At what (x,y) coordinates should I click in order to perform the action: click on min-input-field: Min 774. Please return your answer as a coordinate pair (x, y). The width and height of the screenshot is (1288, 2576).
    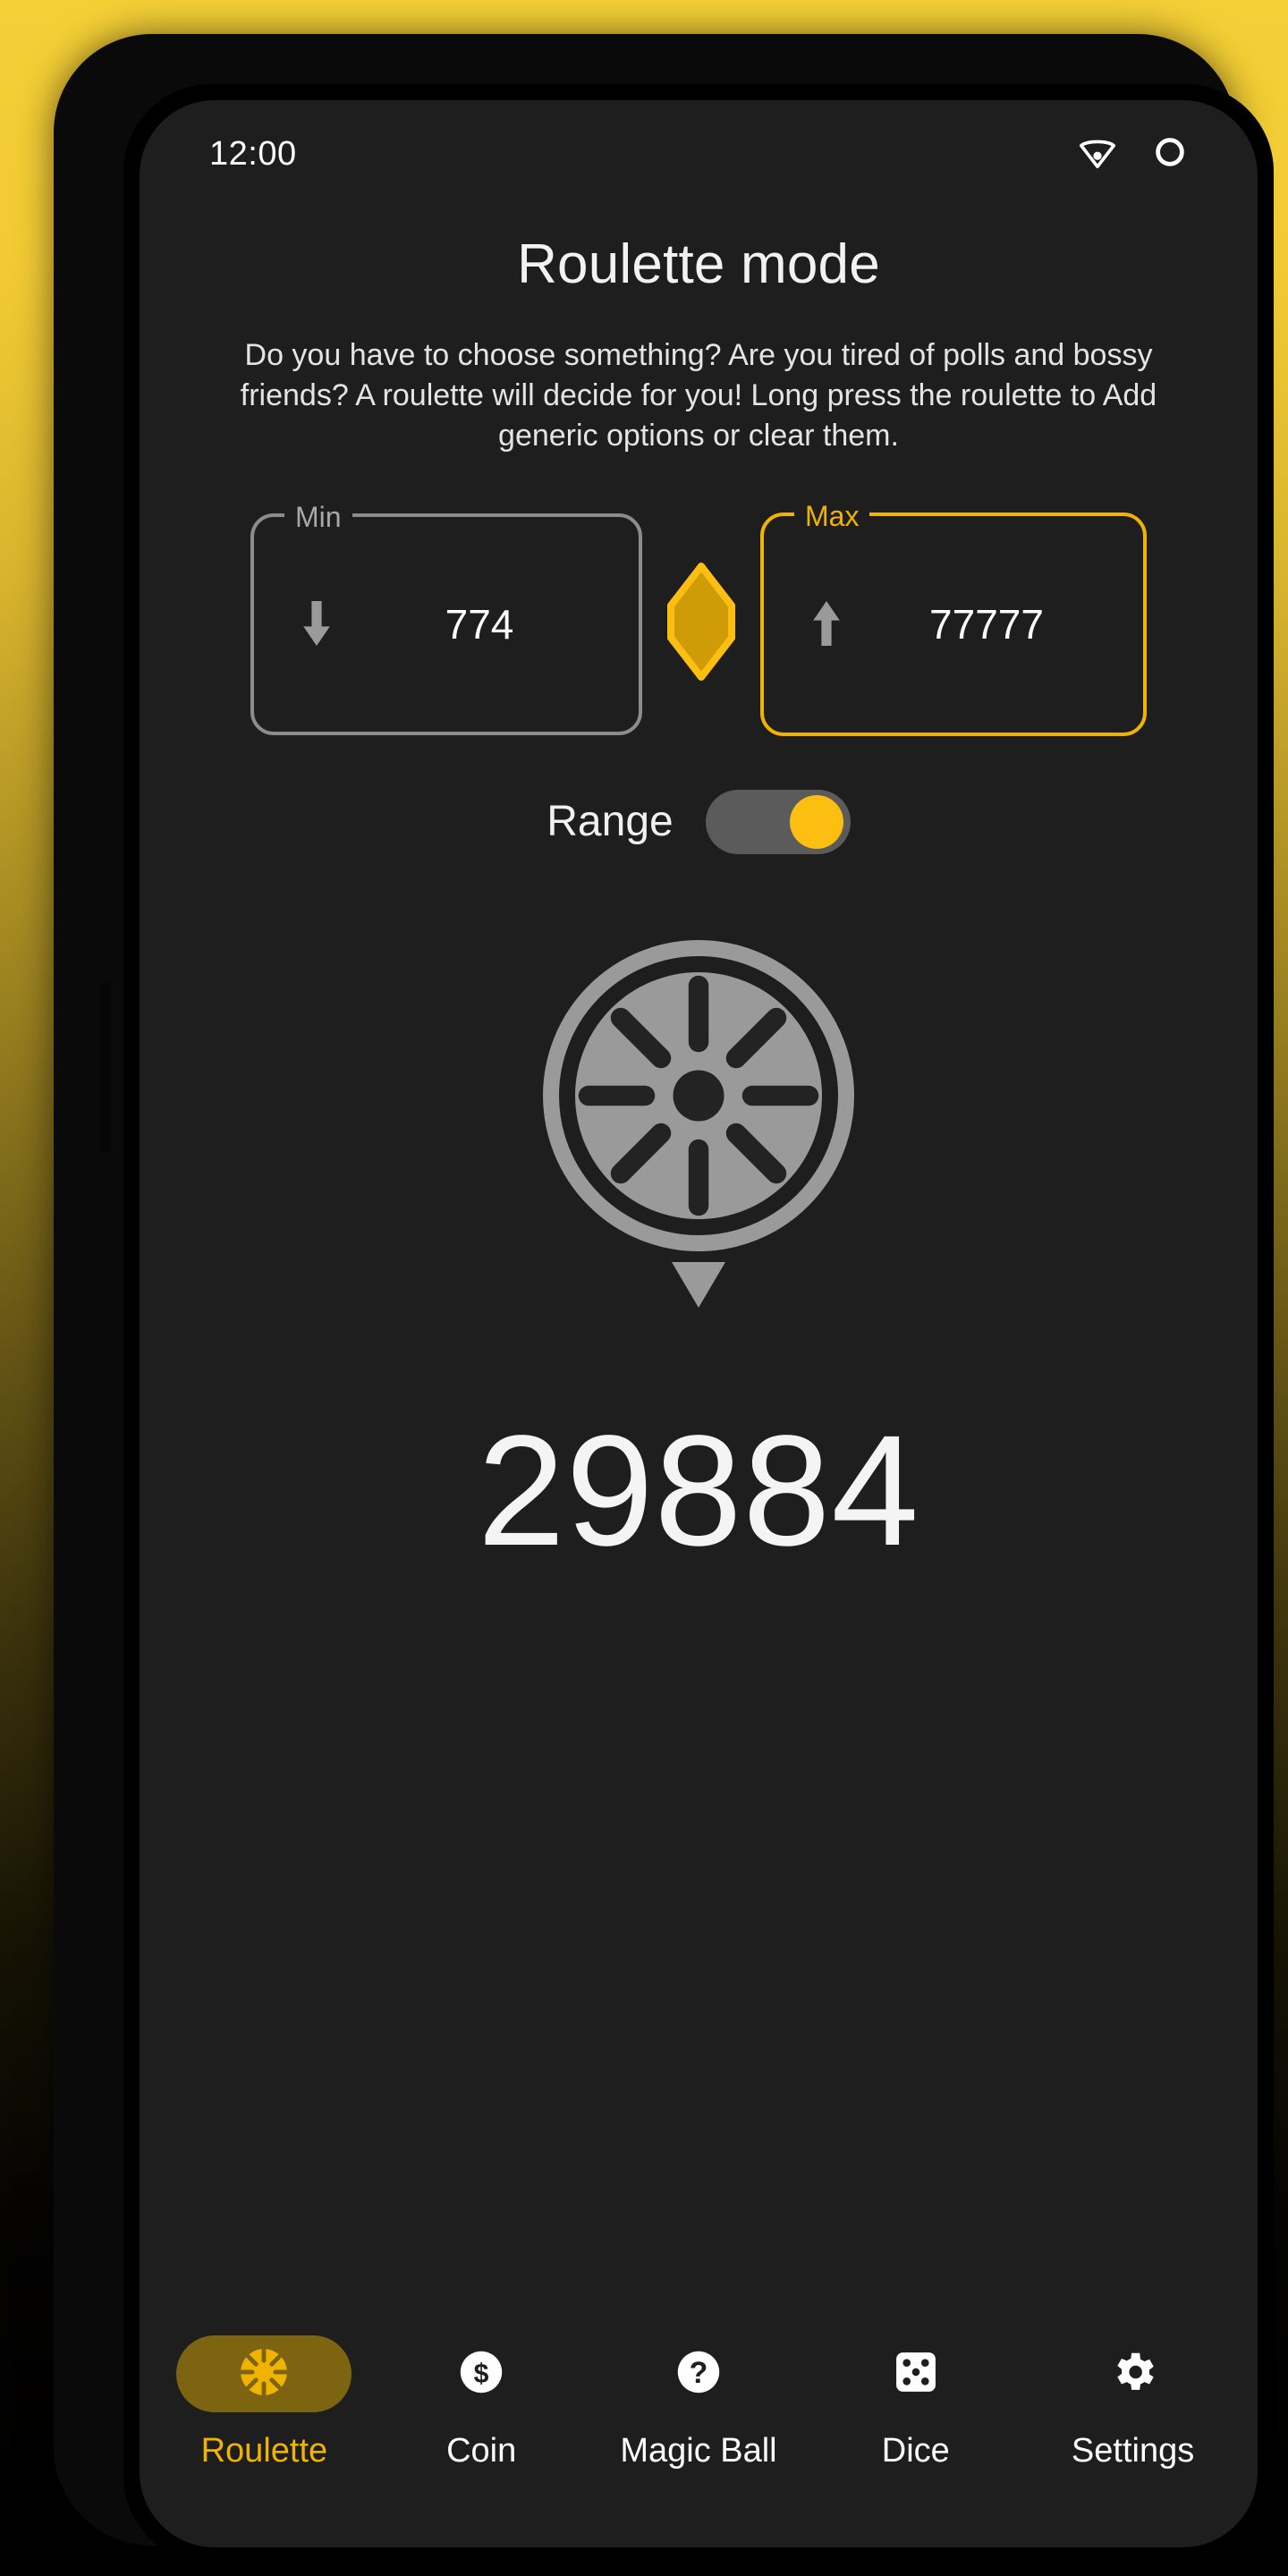
    Looking at the image, I should click on (446, 615).